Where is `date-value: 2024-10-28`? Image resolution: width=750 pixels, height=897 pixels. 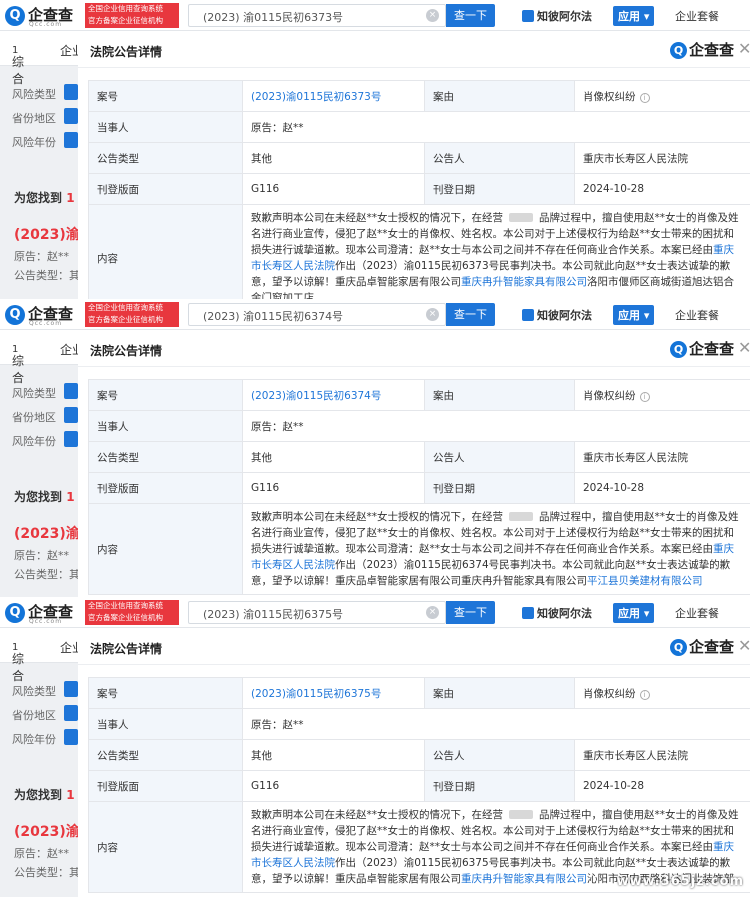
date-value: 2024-10-28 is located at coordinates (662, 488).